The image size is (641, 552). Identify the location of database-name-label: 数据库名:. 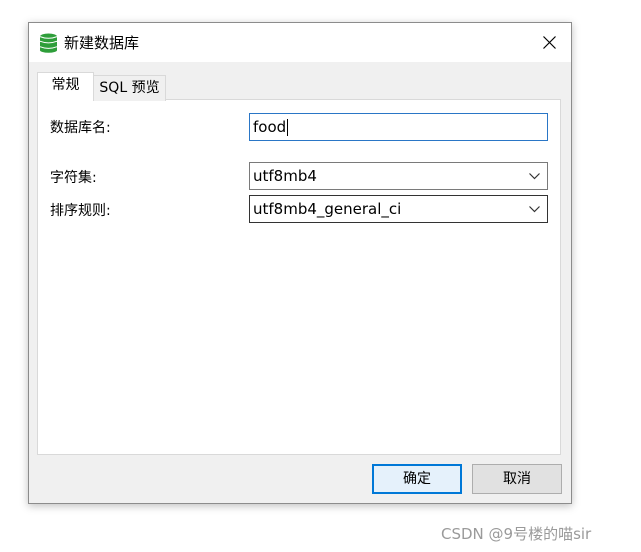
(80, 128).